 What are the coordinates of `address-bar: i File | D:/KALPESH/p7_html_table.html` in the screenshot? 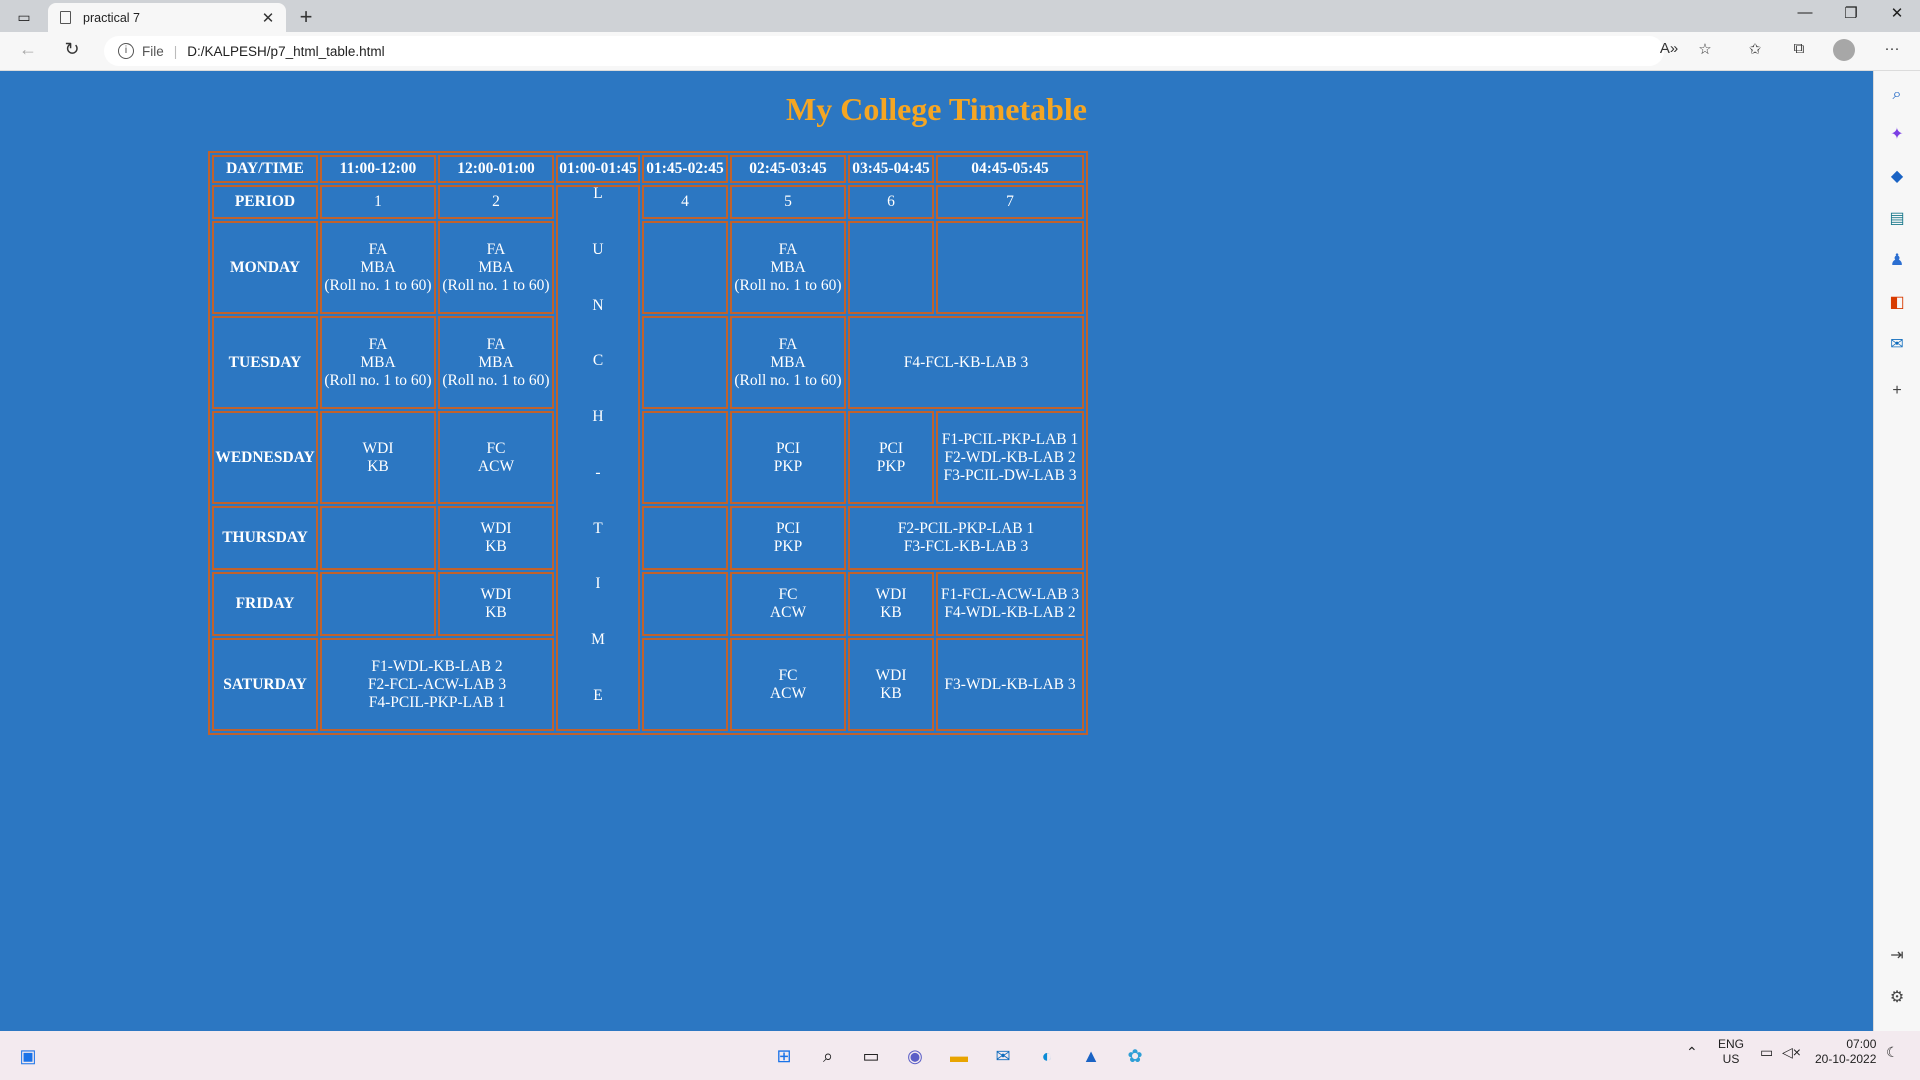 It's located at (884, 51).